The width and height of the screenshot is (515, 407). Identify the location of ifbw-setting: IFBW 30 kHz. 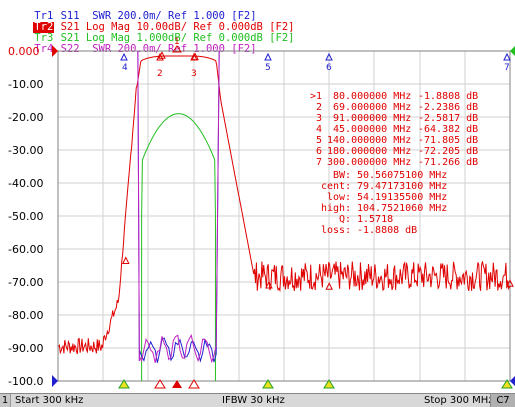
(253, 400).